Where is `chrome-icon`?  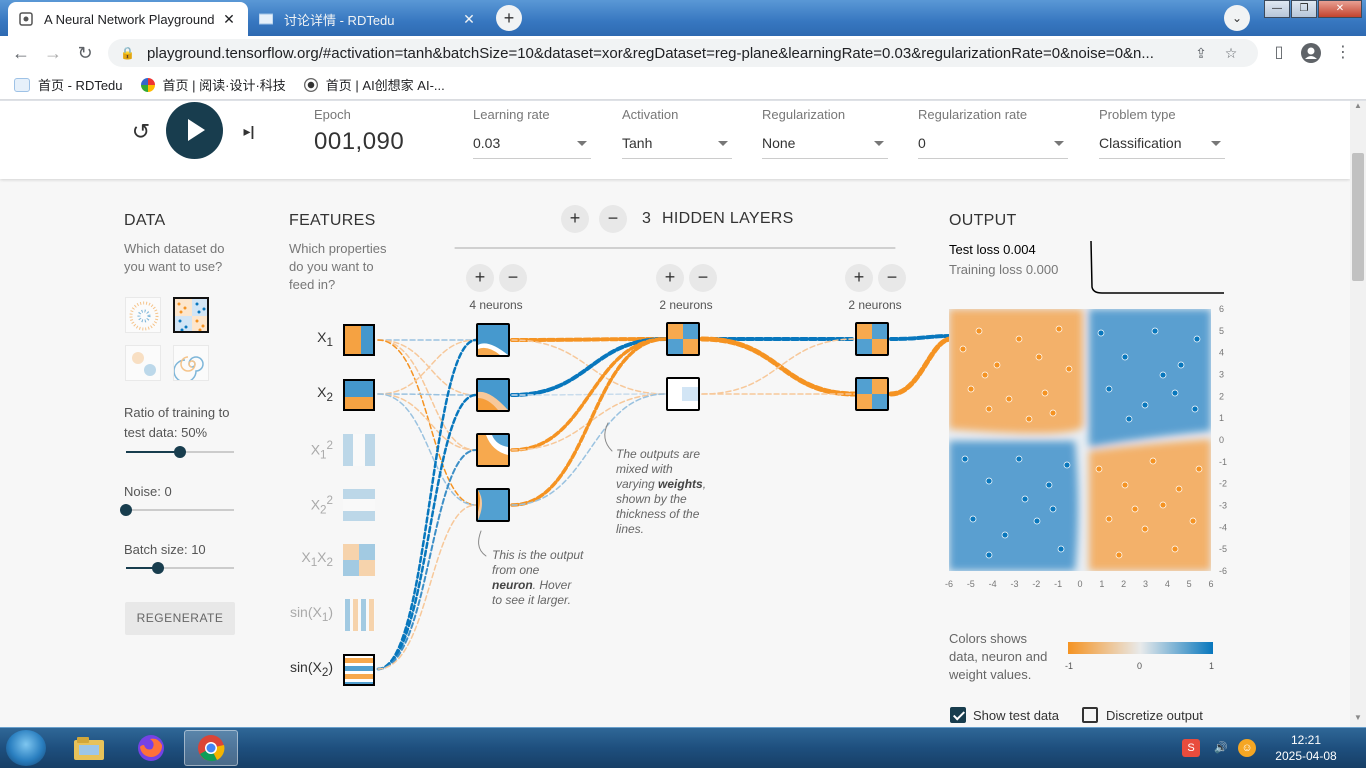 chrome-icon is located at coordinates (211, 748).